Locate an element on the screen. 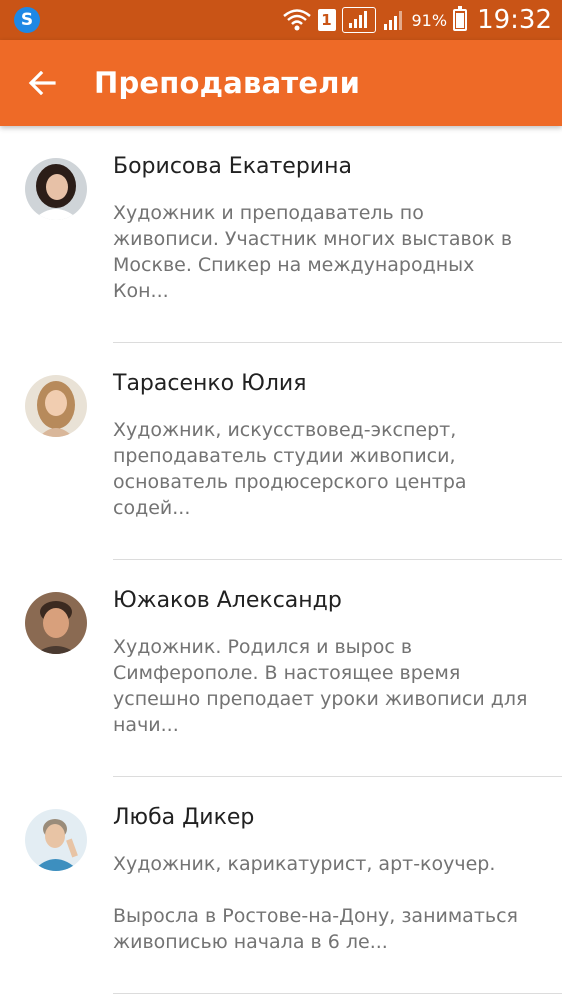  battery-icon is located at coordinates (460, 18).